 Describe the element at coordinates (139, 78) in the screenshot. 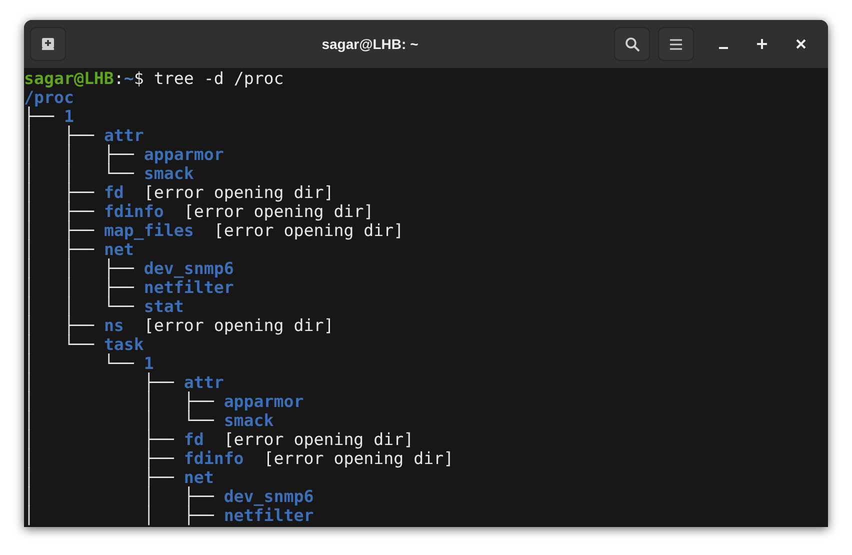

I see `prompt-symbol: $` at that location.